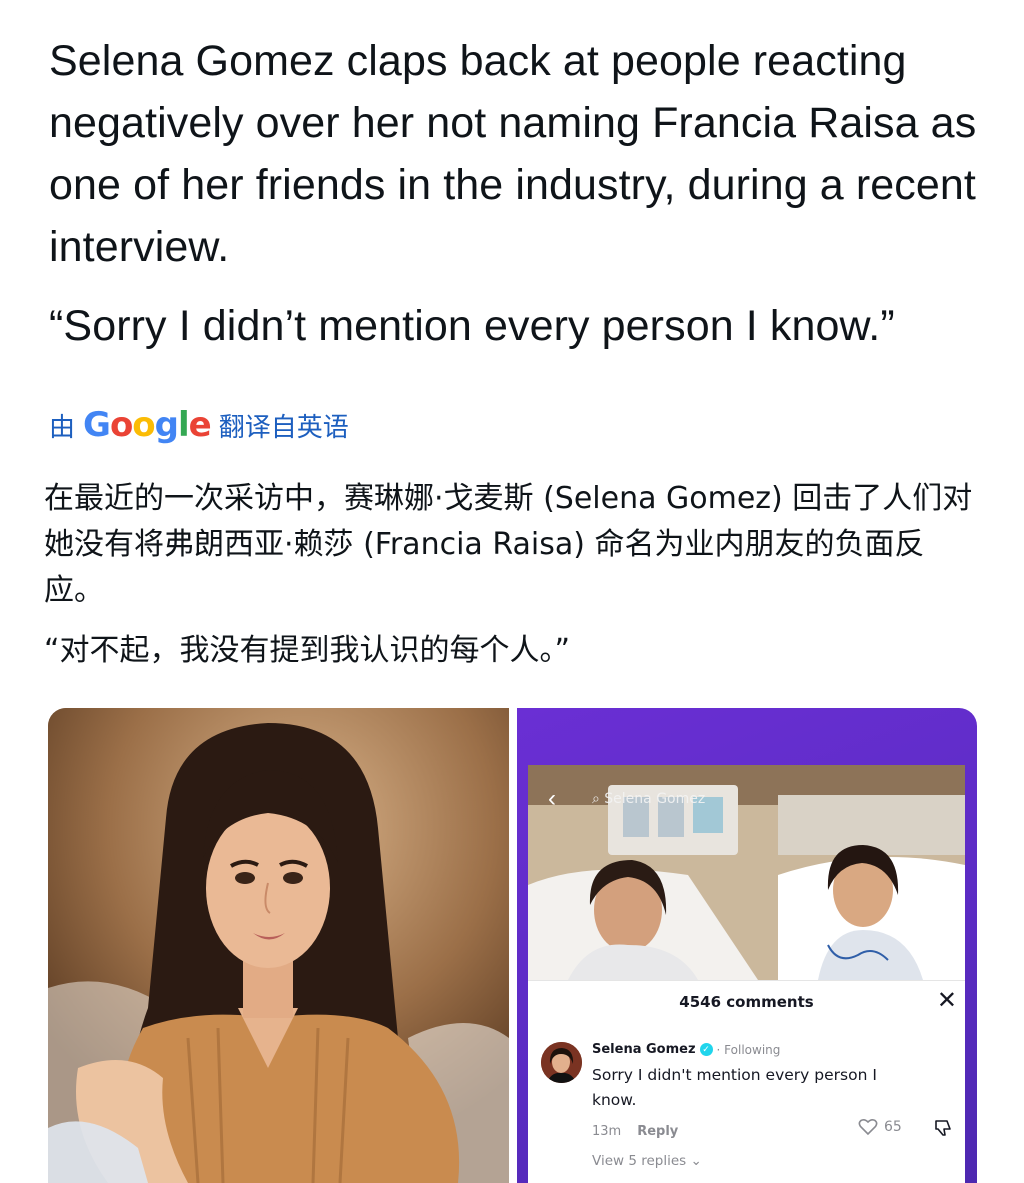  Describe the element at coordinates (644, 1049) in the screenshot. I see `comment-author: Selena Gomez` at that location.